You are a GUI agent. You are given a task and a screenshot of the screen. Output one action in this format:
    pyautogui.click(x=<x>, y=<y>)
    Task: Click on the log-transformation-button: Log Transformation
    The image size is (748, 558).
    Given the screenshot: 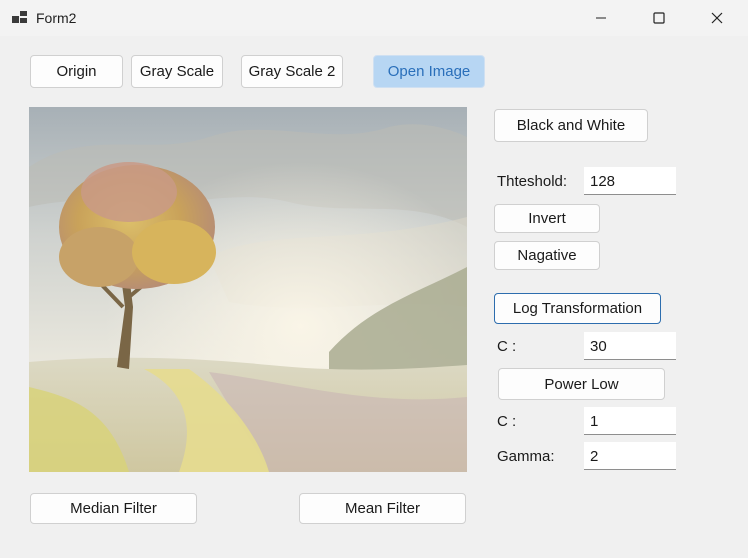 What is the action you would take?
    pyautogui.click(x=577, y=308)
    